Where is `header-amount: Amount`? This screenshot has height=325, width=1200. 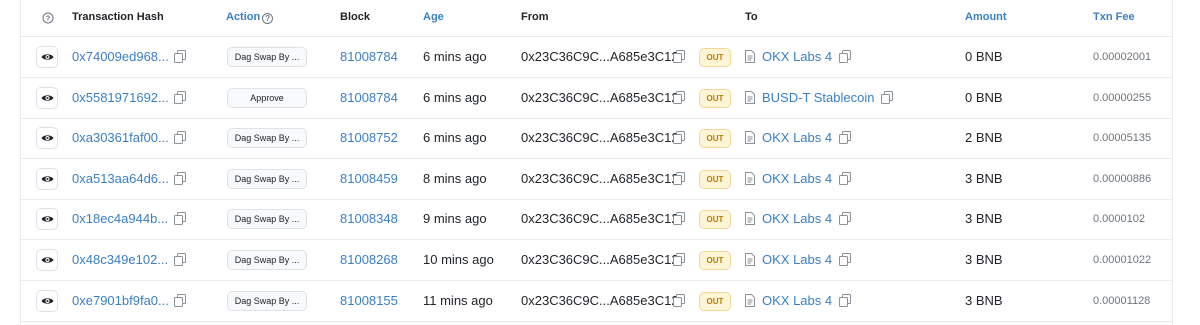
header-amount: Amount is located at coordinates (986, 17).